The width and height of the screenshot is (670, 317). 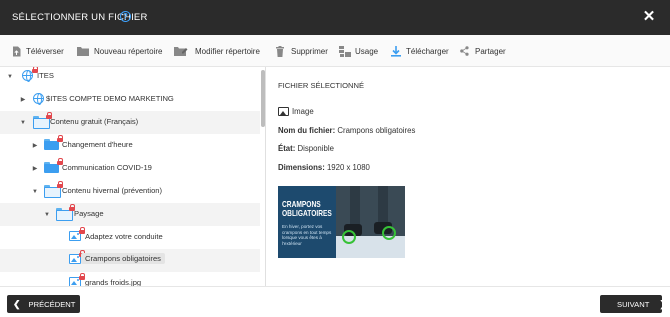 I want to click on file-type: Image, so click(x=296, y=111).